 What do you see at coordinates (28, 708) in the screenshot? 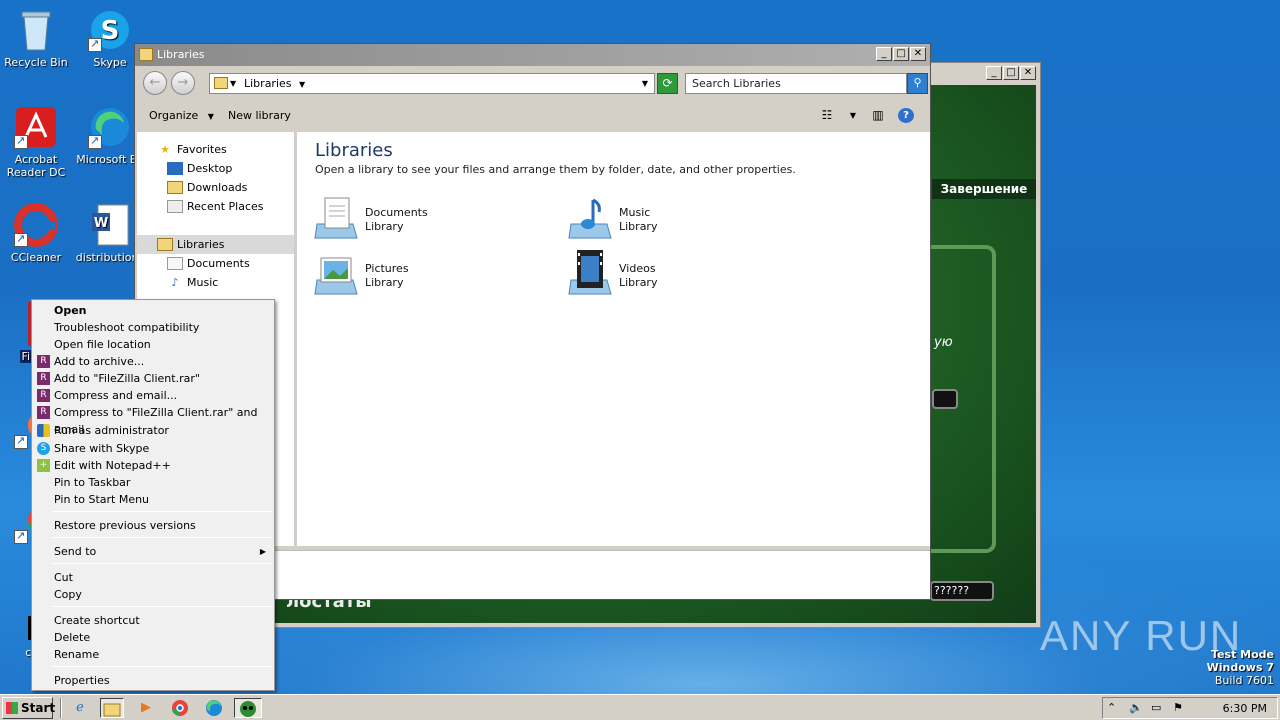
I see `start-button: Start` at bounding box center [28, 708].